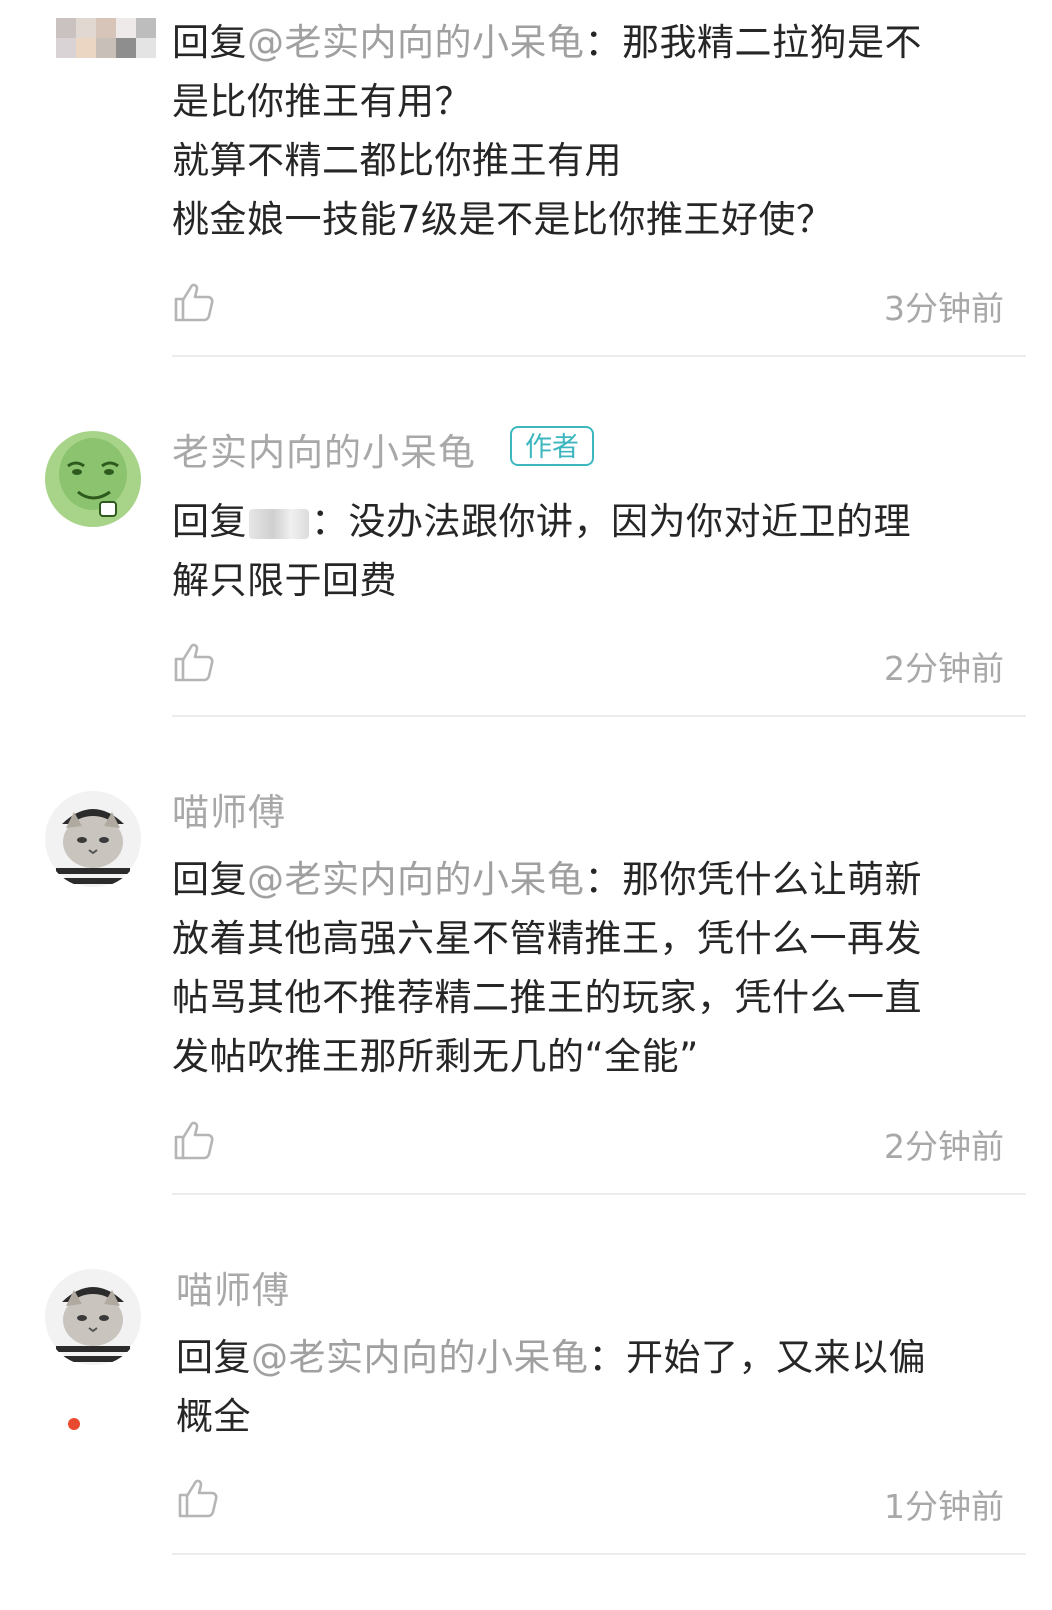 This screenshot has width=1052, height=1610. What do you see at coordinates (284, 580) in the screenshot?
I see `comment-line: 解只限于回费` at bounding box center [284, 580].